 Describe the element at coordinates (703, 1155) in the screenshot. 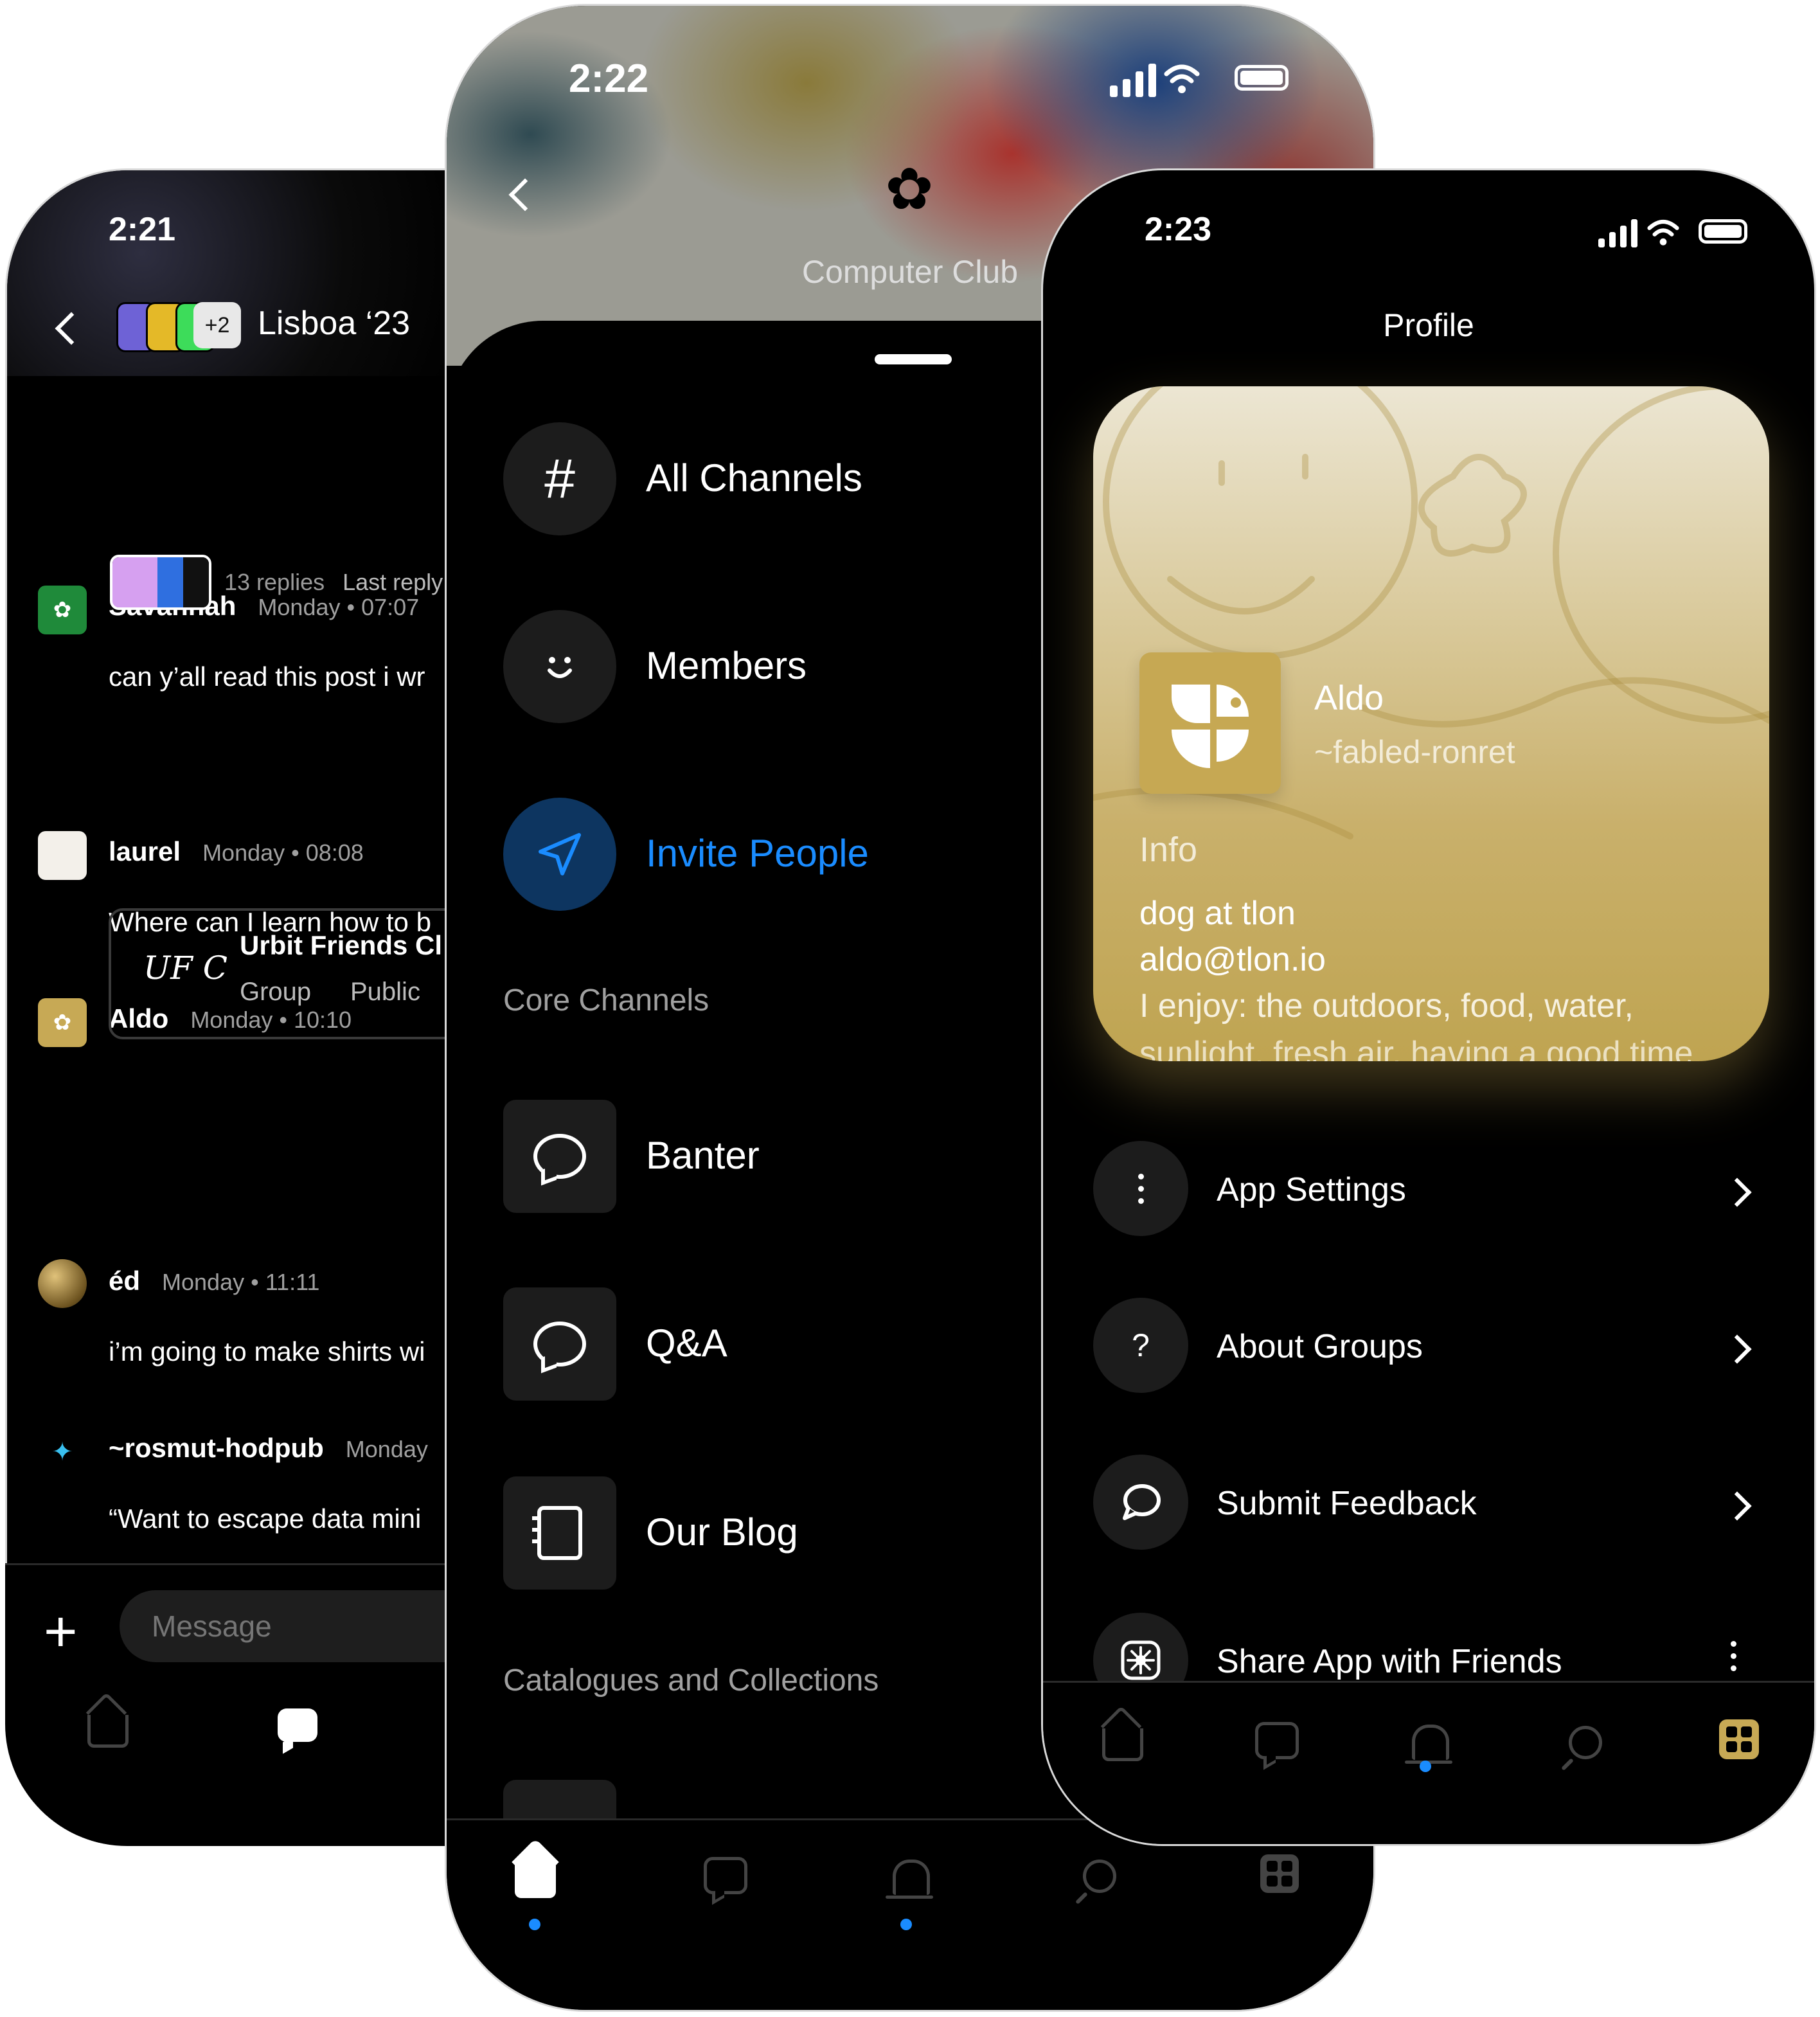

I see `channel-banter: Banter` at that location.